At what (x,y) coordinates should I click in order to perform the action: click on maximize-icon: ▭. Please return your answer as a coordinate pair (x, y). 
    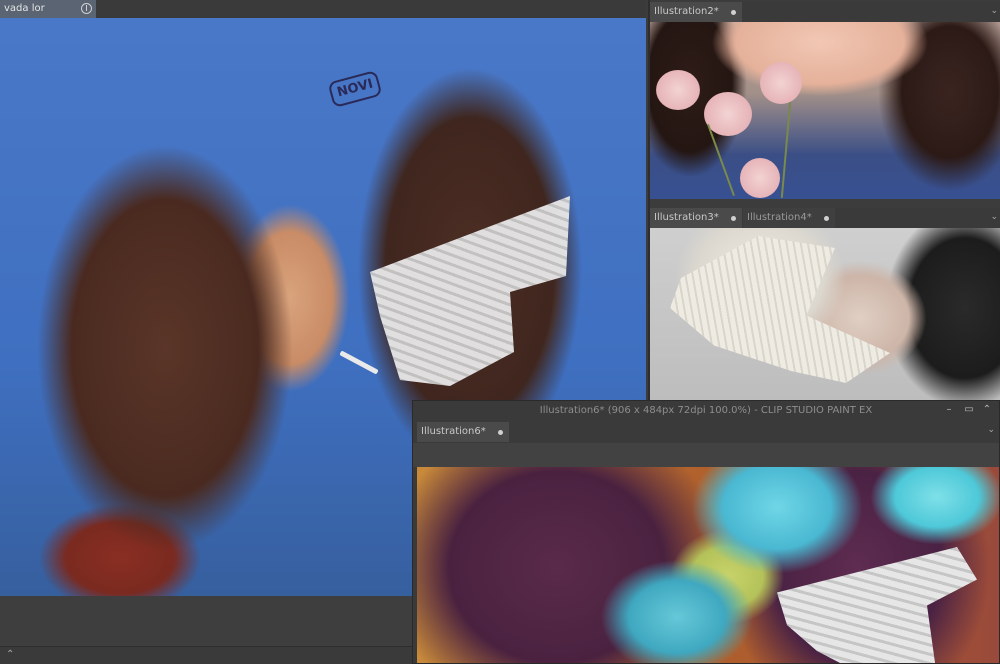
    Looking at the image, I should click on (969, 410).